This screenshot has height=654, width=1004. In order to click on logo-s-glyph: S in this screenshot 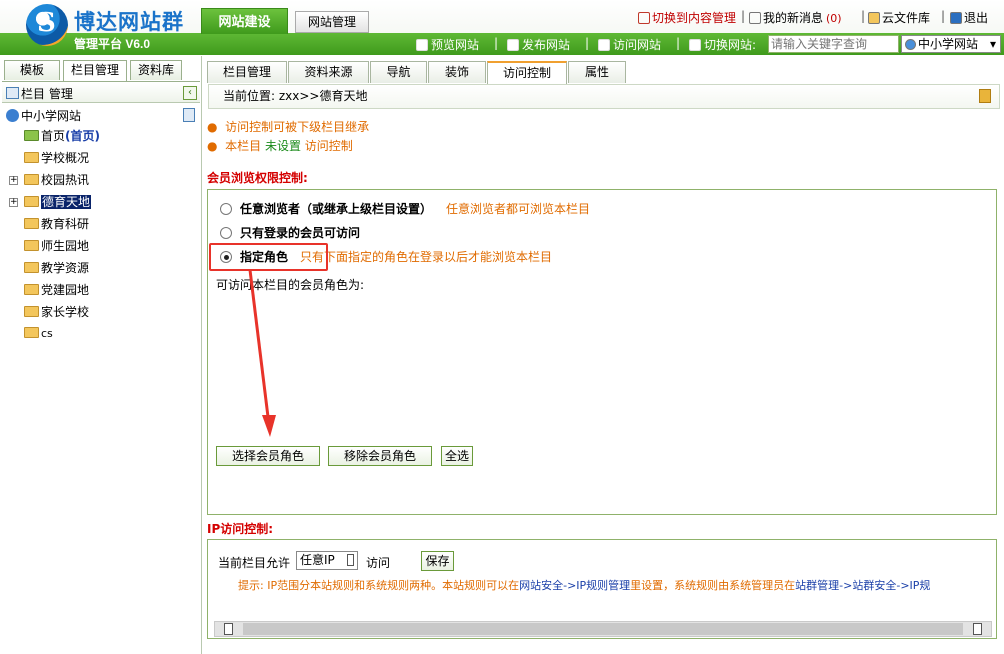, I will do `click(46, 23)`.